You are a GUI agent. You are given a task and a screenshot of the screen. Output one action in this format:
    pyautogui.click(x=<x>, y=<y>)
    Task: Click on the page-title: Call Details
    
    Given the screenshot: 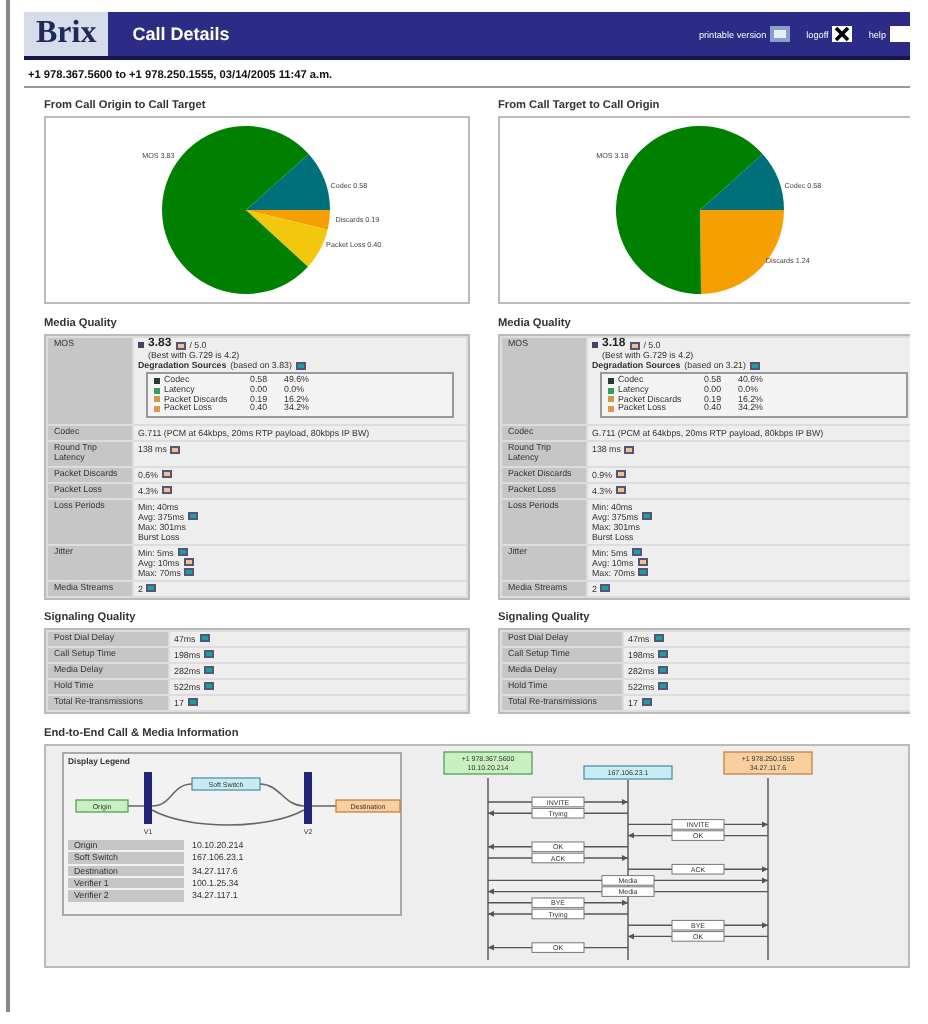 What is the action you would take?
    pyautogui.click(x=181, y=34)
    